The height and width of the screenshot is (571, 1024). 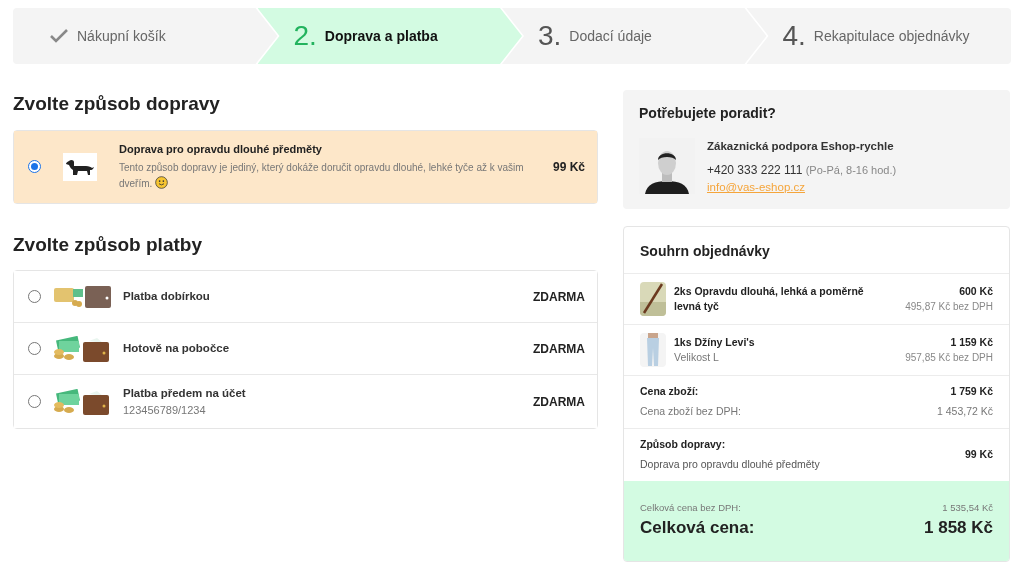 I want to click on payment-option: Platba dobírkou ZDARMA, so click(x=305, y=297).